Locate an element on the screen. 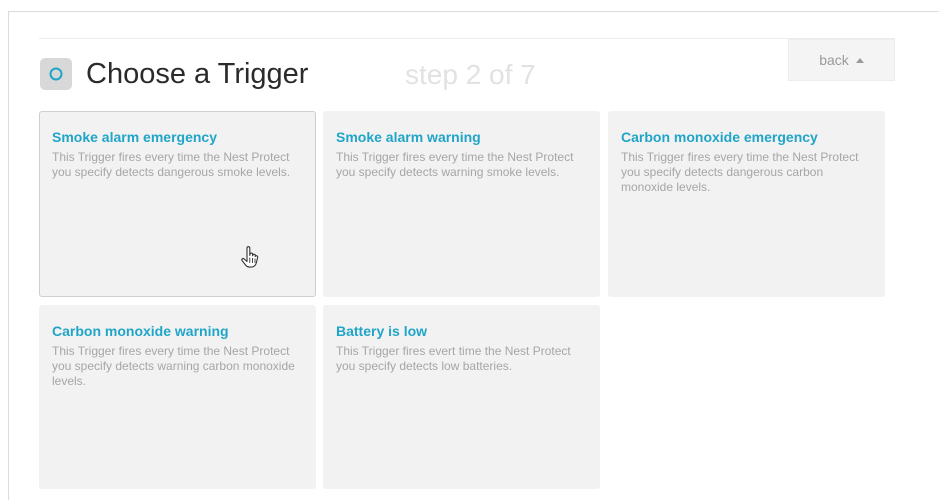 The image size is (939, 500). trigger-card-title: Carbon monoxide emergency is located at coordinates (719, 137).